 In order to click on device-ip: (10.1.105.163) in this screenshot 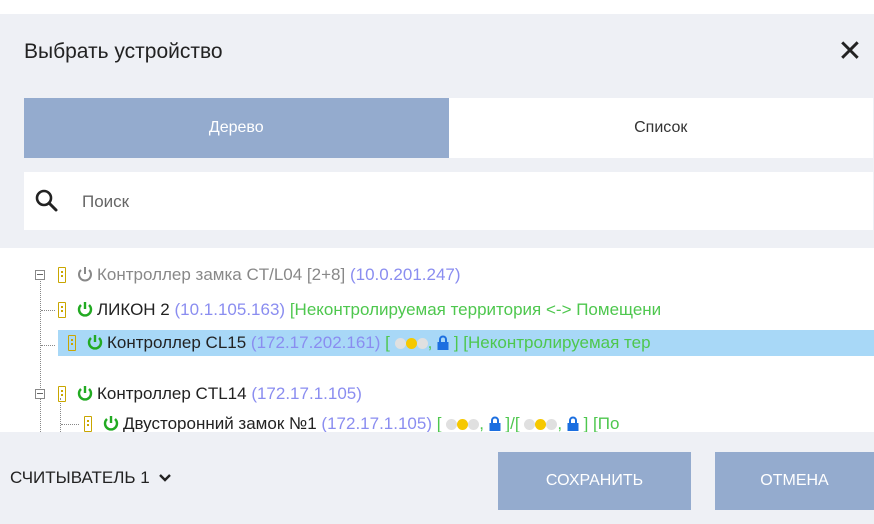, I will do `click(230, 309)`.